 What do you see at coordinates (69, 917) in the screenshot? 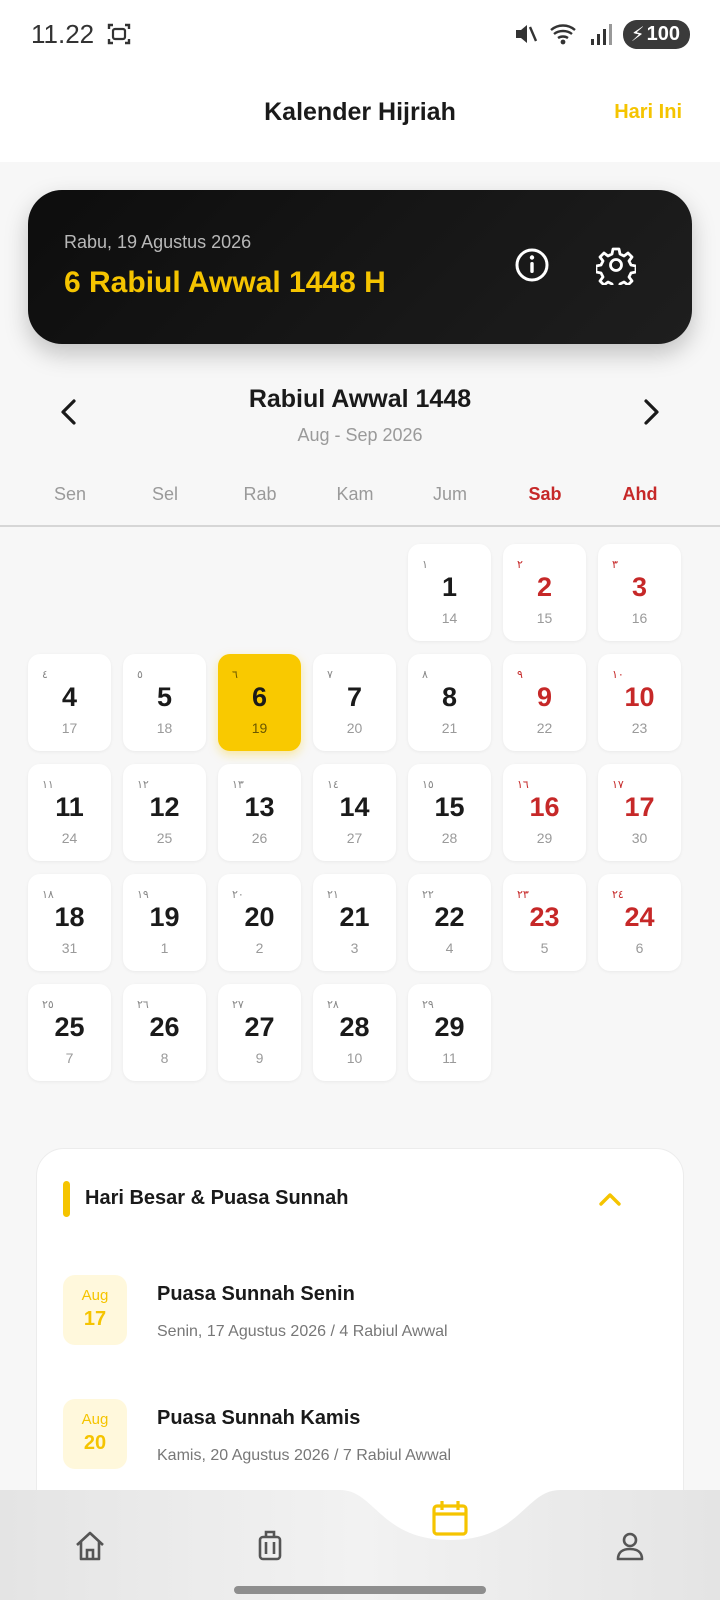
I see `hijri-day-number: 18` at bounding box center [69, 917].